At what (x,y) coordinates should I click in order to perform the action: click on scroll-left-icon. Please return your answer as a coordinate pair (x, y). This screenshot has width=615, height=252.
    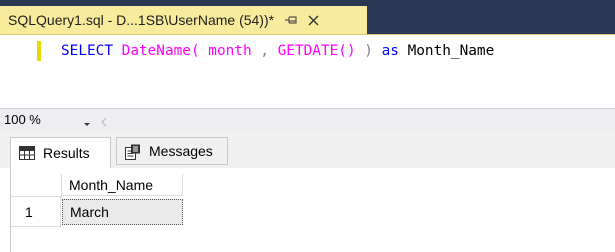
    Looking at the image, I should click on (104, 120).